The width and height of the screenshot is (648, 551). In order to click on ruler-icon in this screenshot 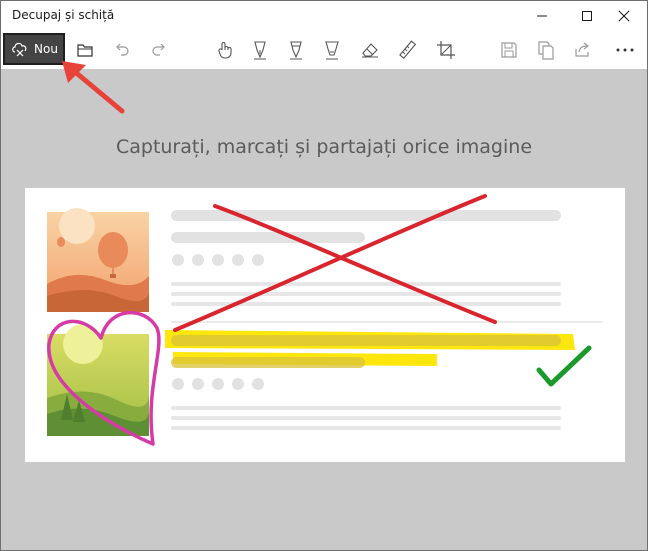, I will do `click(408, 49)`.